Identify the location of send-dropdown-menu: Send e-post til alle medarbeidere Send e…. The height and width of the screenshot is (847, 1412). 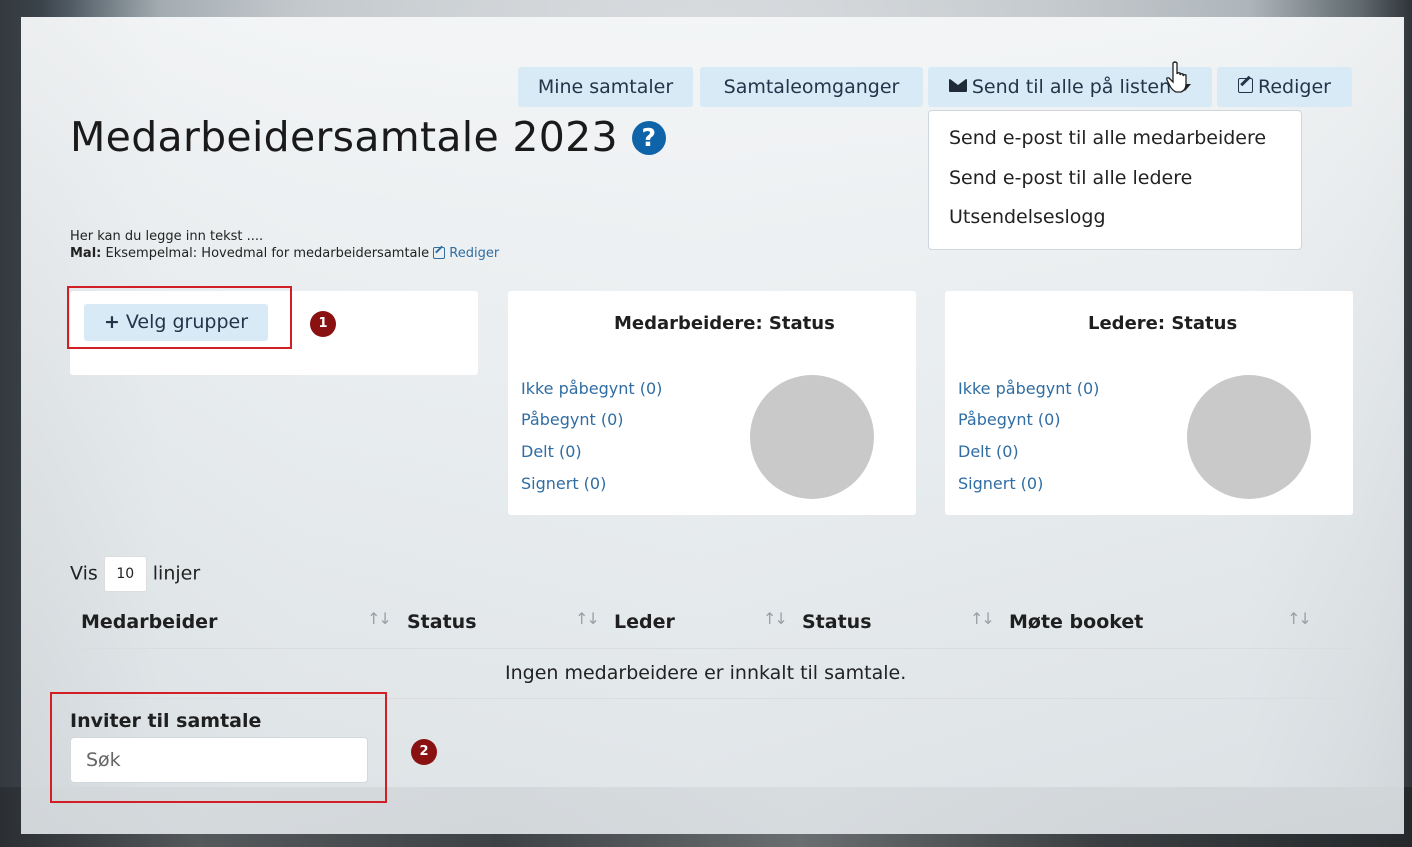
(1115, 180).